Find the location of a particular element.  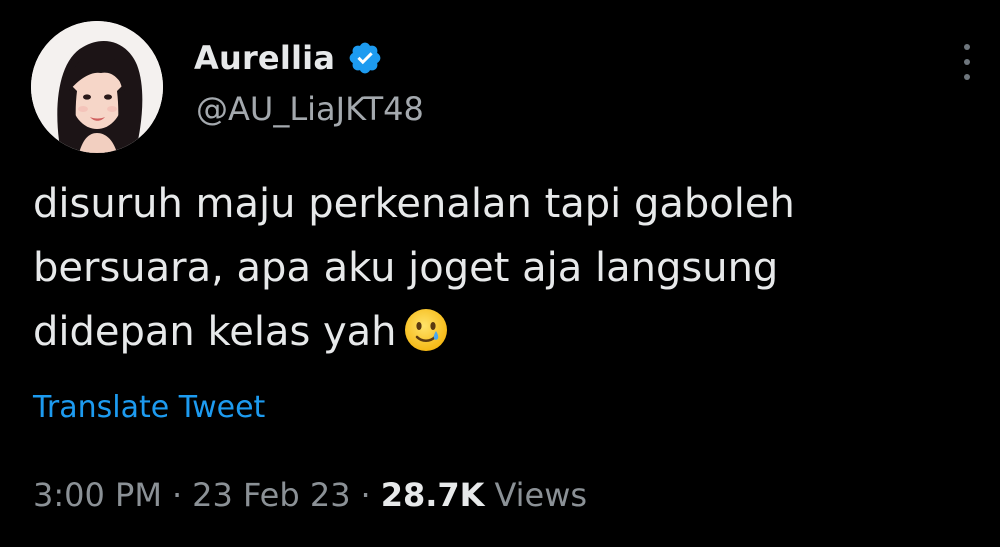

tweet-meta: 3:00 PM · 23 Feb 23 · 28.7K Views is located at coordinates (310, 495).